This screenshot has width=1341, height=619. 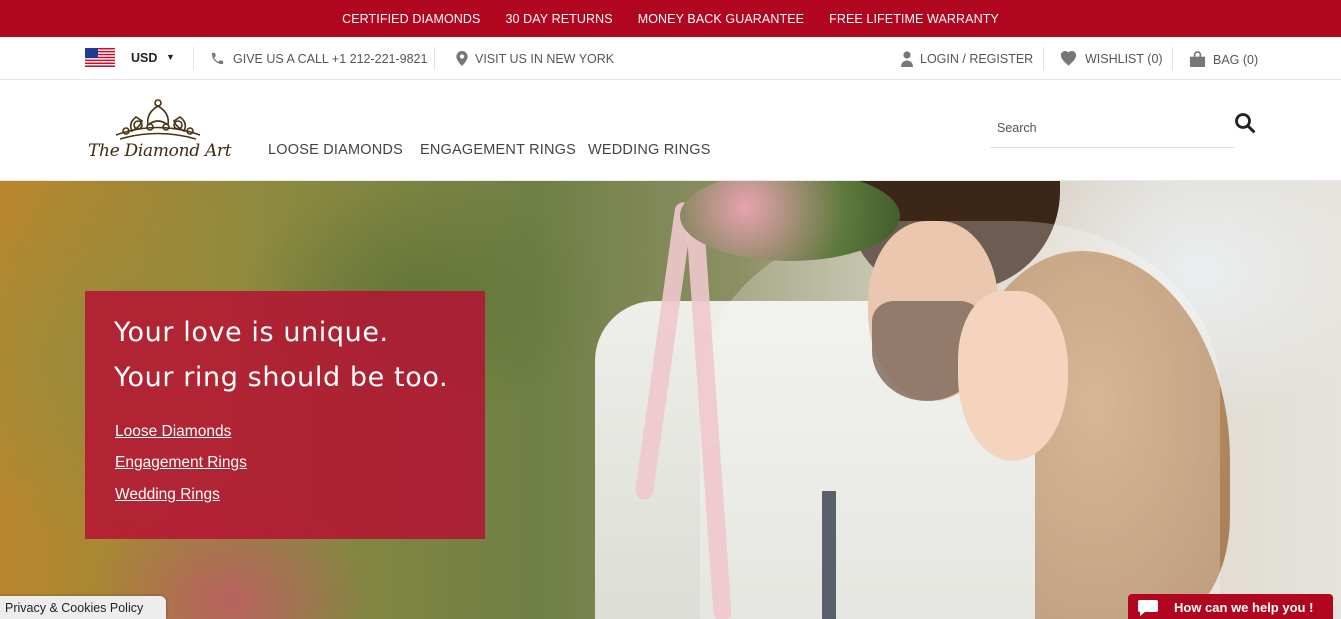 What do you see at coordinates (100, 57) in the screenshot?
I see `us-flag-icon` at bounding box center [100, 57].